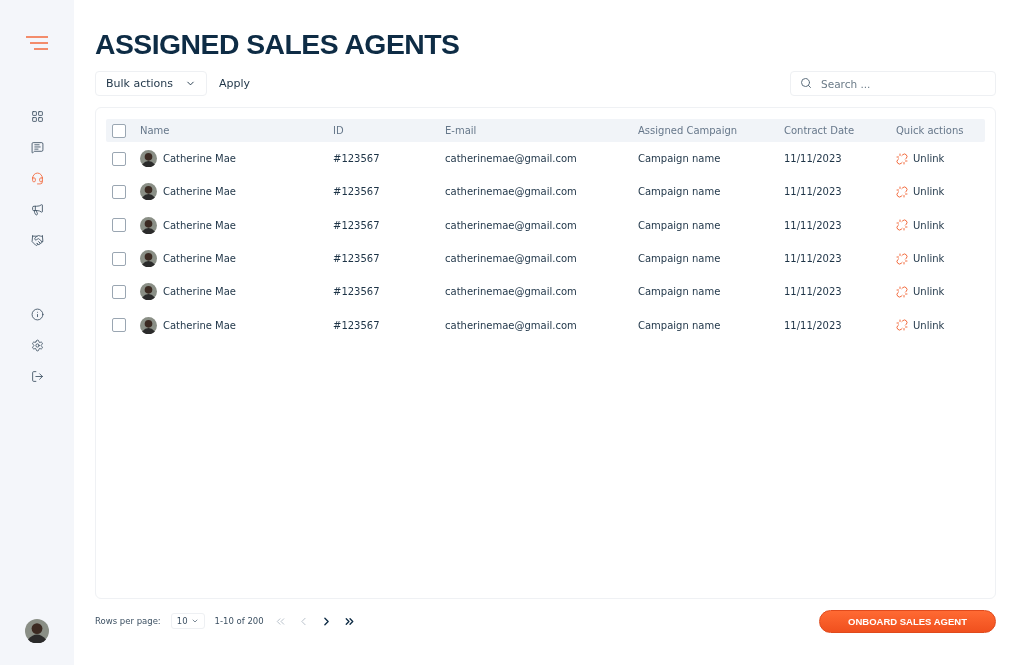 This screenshot has height=665, width=1024. Describe the element at coordinates (155, 130) in the screenshot. I see `column-header: Name` at that location.